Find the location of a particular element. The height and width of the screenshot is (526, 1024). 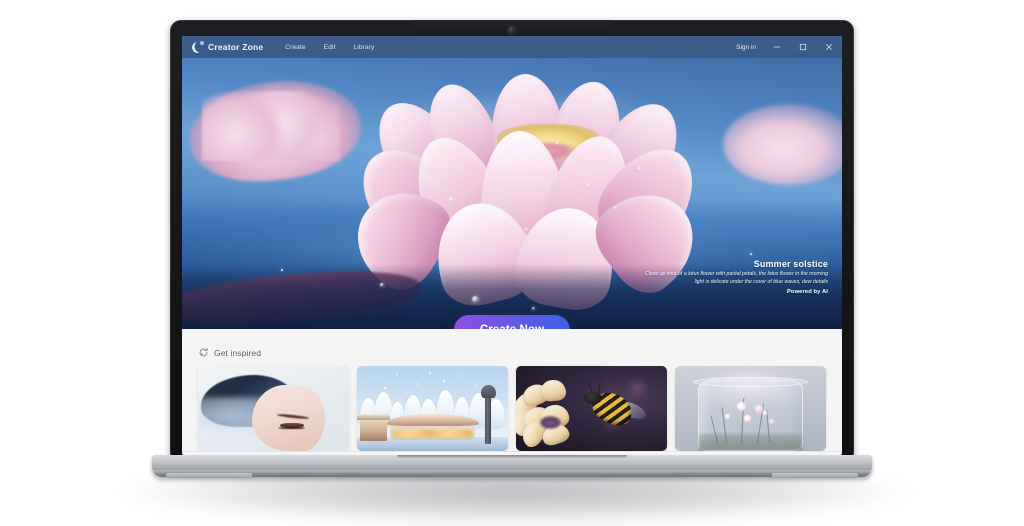

hero-caption-title: Summer solstice is located at coordinates (790, 264).